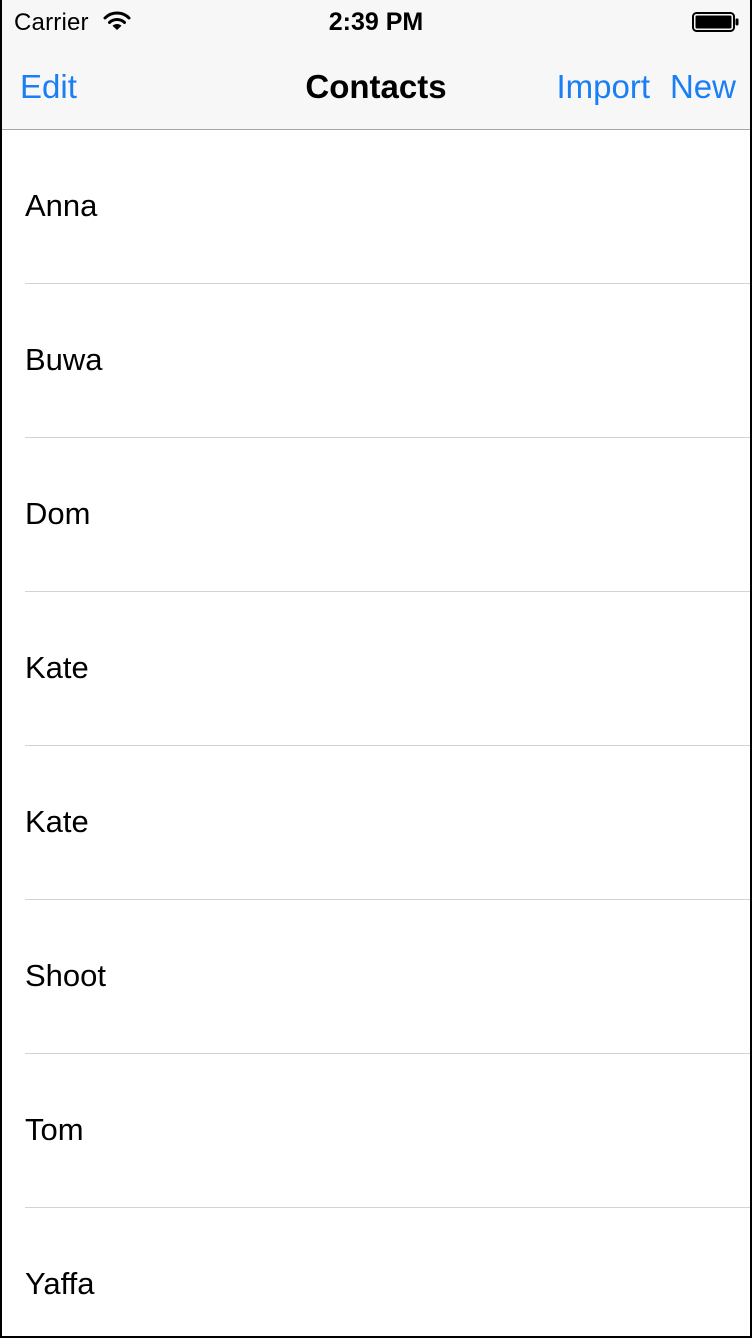 Image resolution: width=752 pixels, height=1338 pixels. I want to click on contact-name: Yaffa, so click(60, 1283).